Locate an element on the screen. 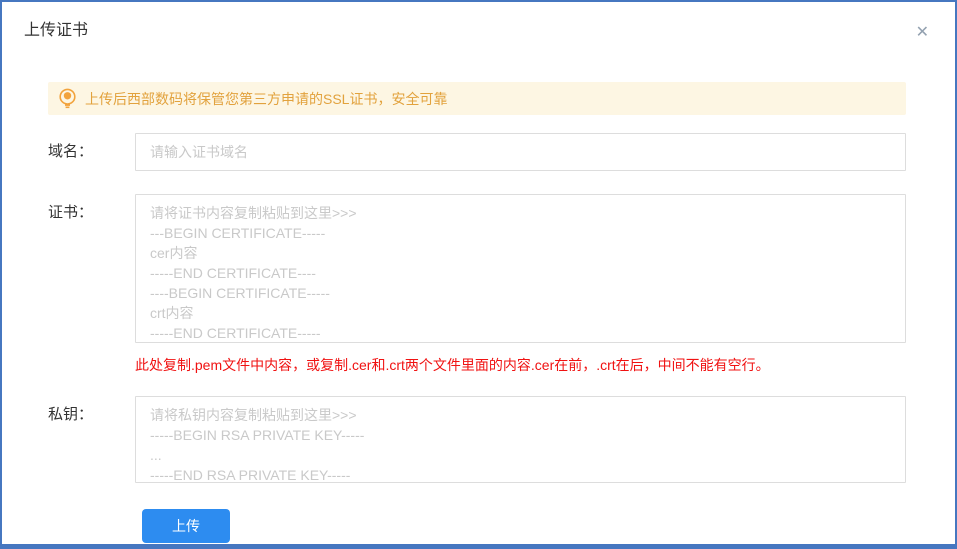 The width and height of the screenshot is (957, 549). private-key-label: 私钥： is located at coordinates (71, 414).